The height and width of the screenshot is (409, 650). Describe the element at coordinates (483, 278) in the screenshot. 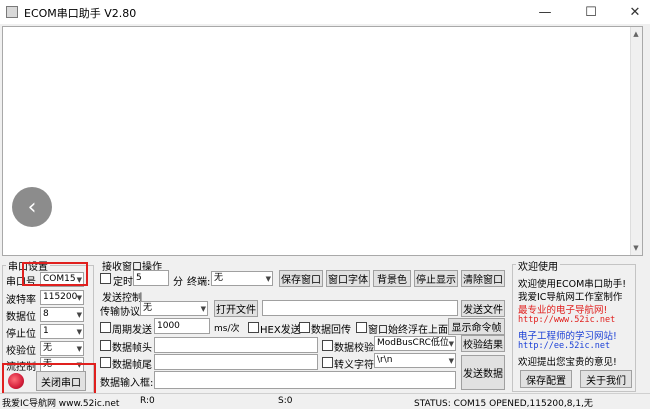

I see `clear-window-button: 清除窗口` at that location.